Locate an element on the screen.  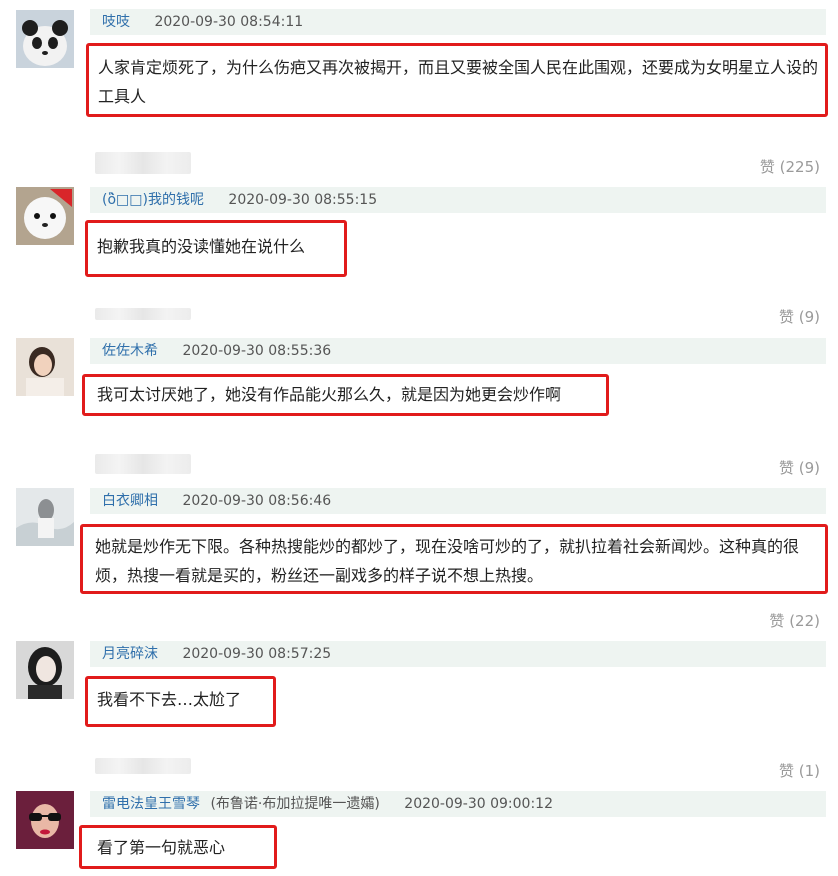
timestamp: 2020-09-30 08:57:25 is located at coordinates (257, 654).